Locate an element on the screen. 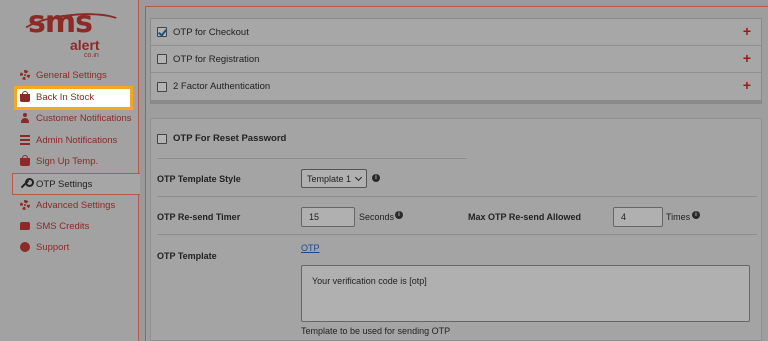  sidebar-item-support: Support is located at coordinates (44, 247).